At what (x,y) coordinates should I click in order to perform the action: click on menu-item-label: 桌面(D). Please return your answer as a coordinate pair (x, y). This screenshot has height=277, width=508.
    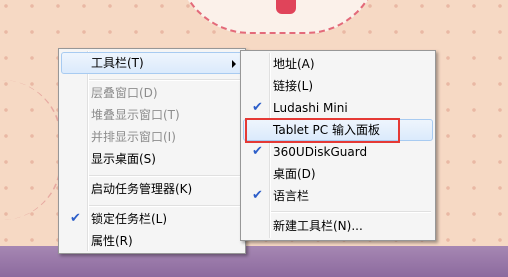
    Looking at the image, I should click on (294, 174).